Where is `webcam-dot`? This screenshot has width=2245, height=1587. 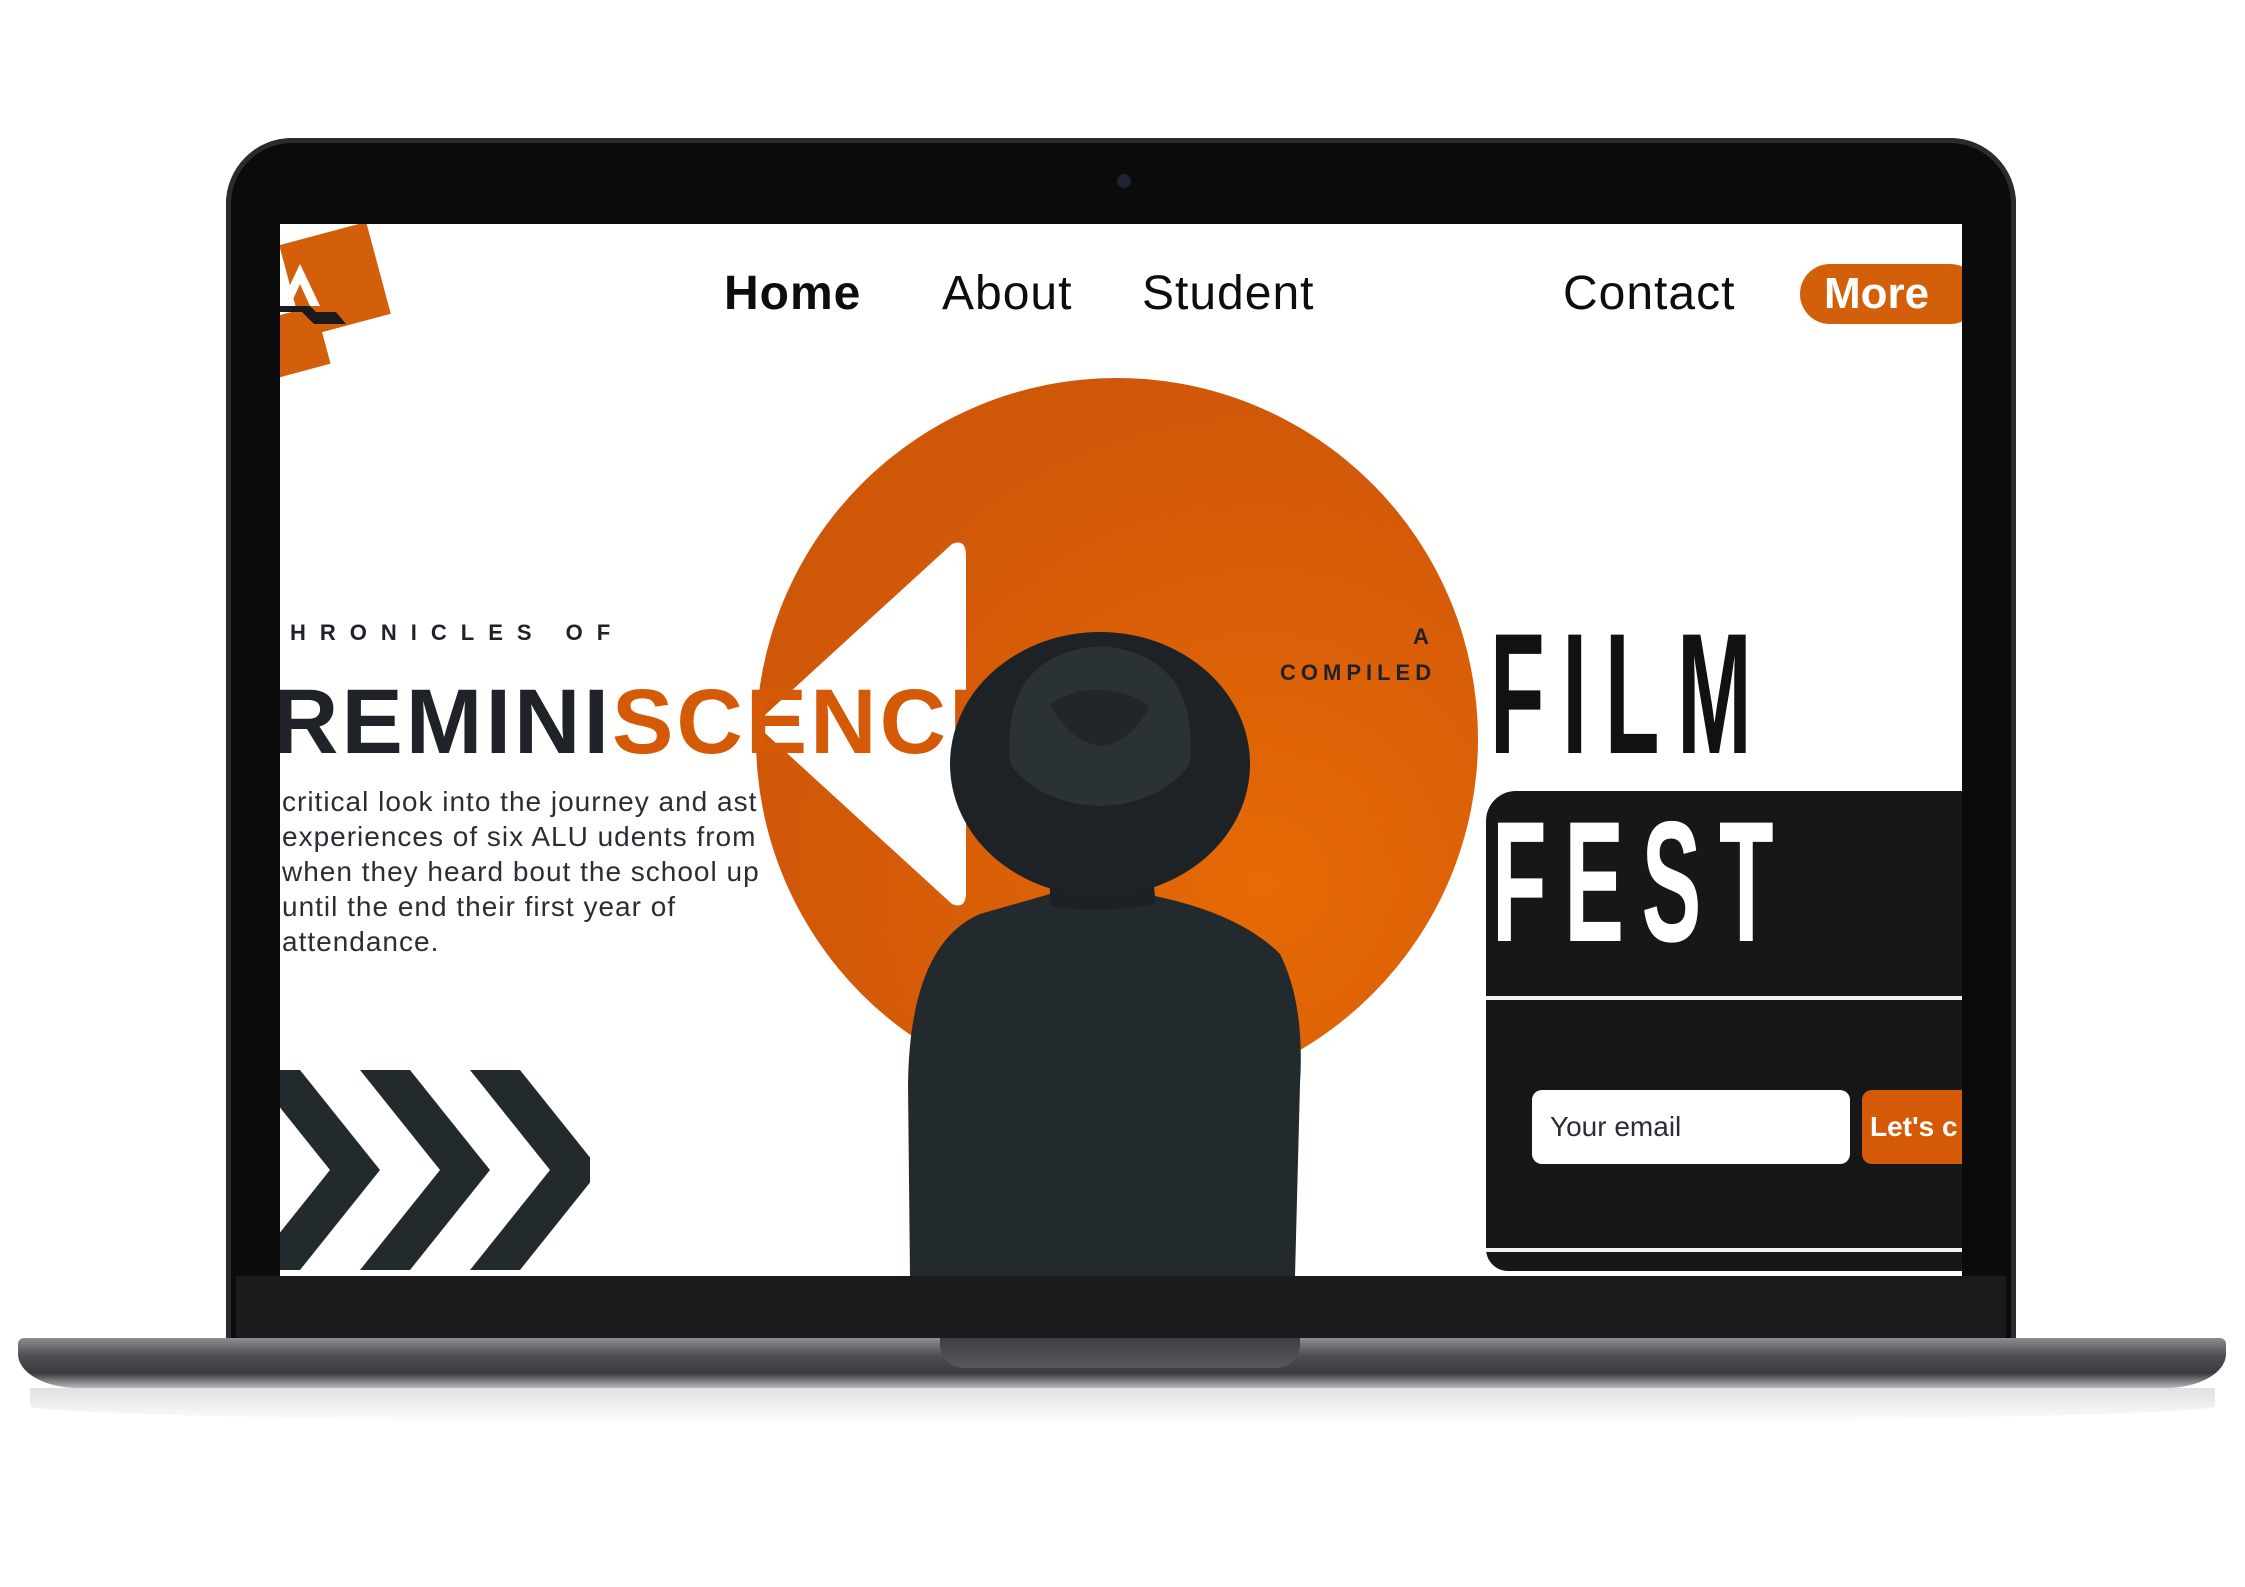 webcam-dot is located at coordinates (1124, 181).